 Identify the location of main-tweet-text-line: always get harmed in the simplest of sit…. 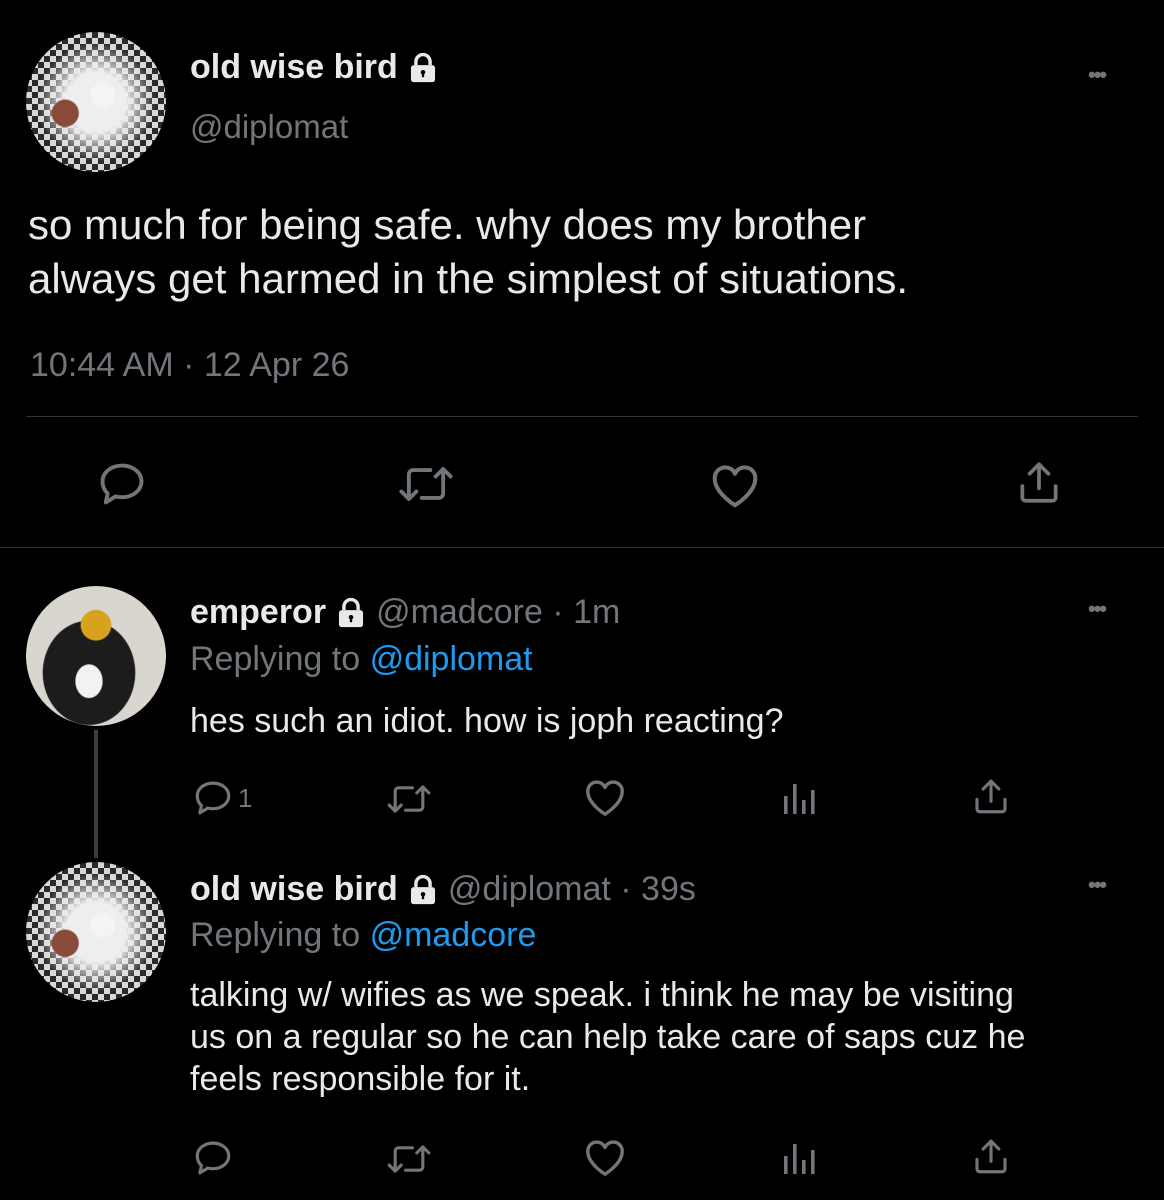
(468, 278).